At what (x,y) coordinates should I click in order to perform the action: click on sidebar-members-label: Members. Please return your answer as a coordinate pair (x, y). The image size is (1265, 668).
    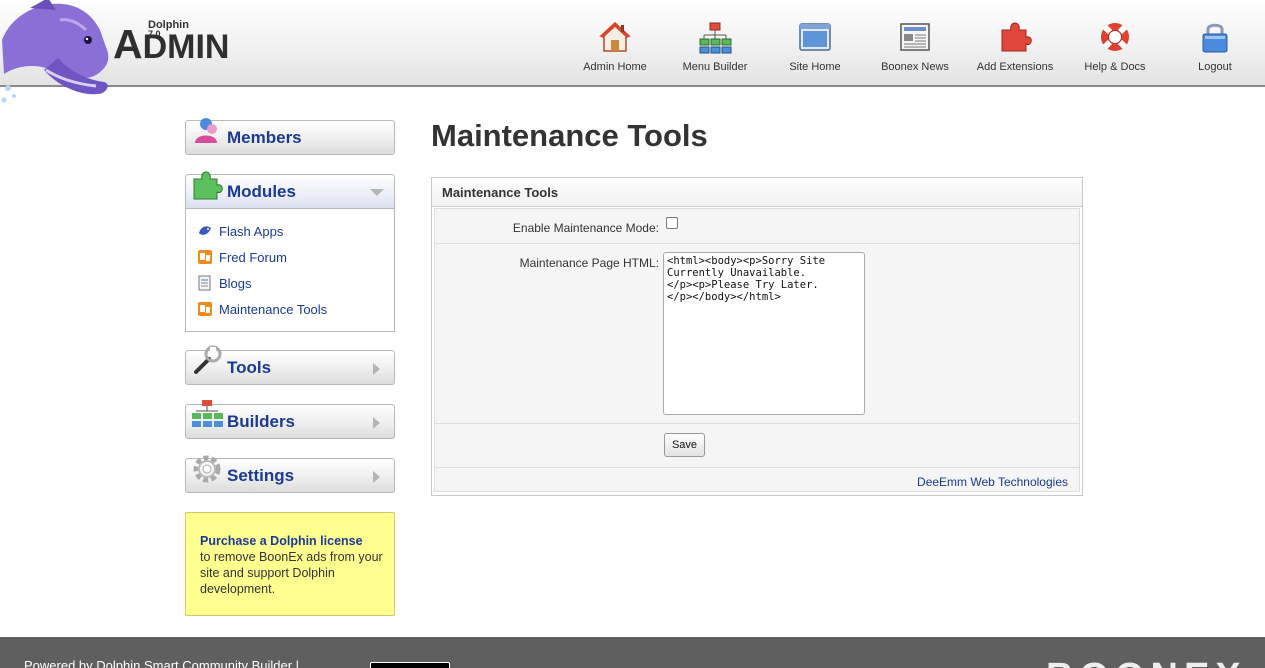
    Looking at the image, I should click on (264, 137).